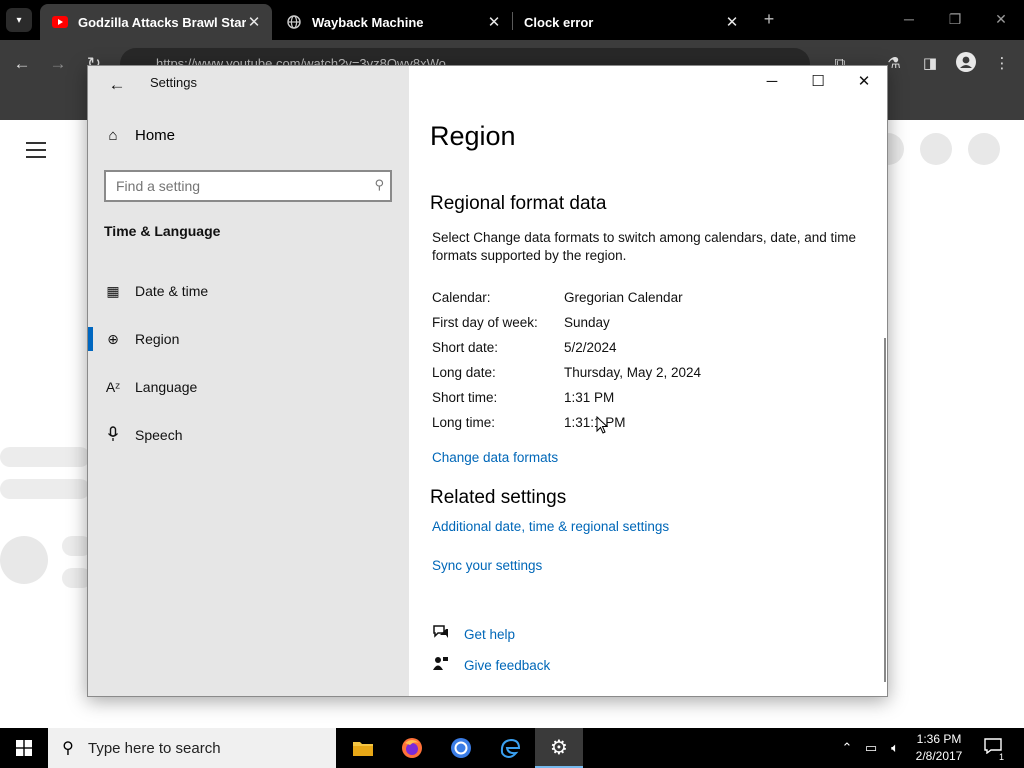 Image resolution: width=1024 pixels, height=768 pixels. Describe the element at coordinates (461, 297) in the screenshot. I see `format-key: Calendar:` at that location.